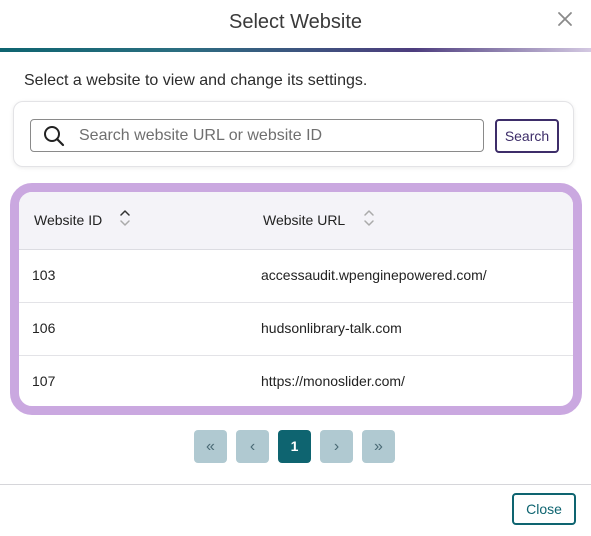  What do you see at coordinates (274, 135) in the screenshot?
I see `search-input` at bounding box center [274, 135].